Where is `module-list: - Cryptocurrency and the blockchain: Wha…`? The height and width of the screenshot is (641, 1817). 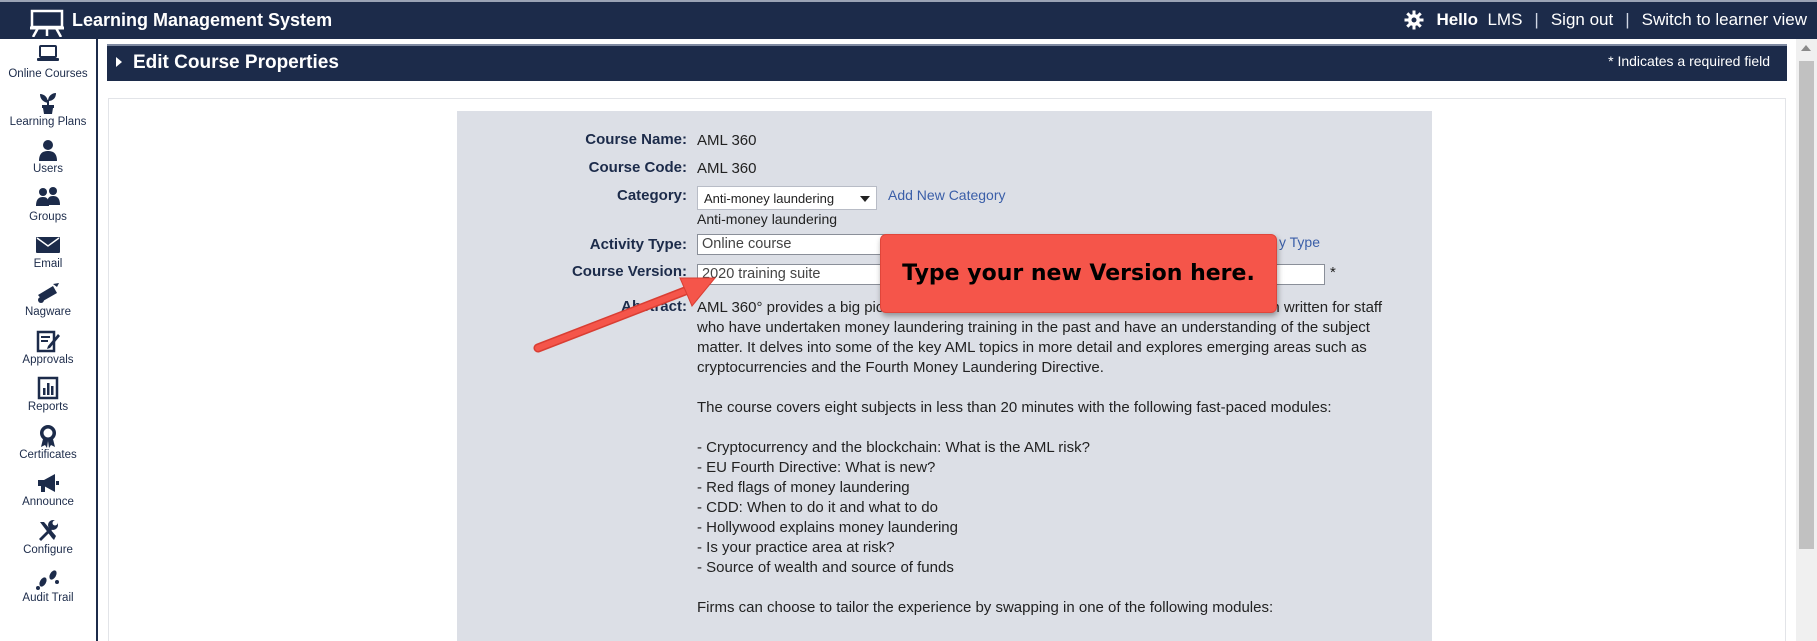
module-list: - Cryptocurrency and the blockchain: Wha… is located at coordinates (1052, 508).